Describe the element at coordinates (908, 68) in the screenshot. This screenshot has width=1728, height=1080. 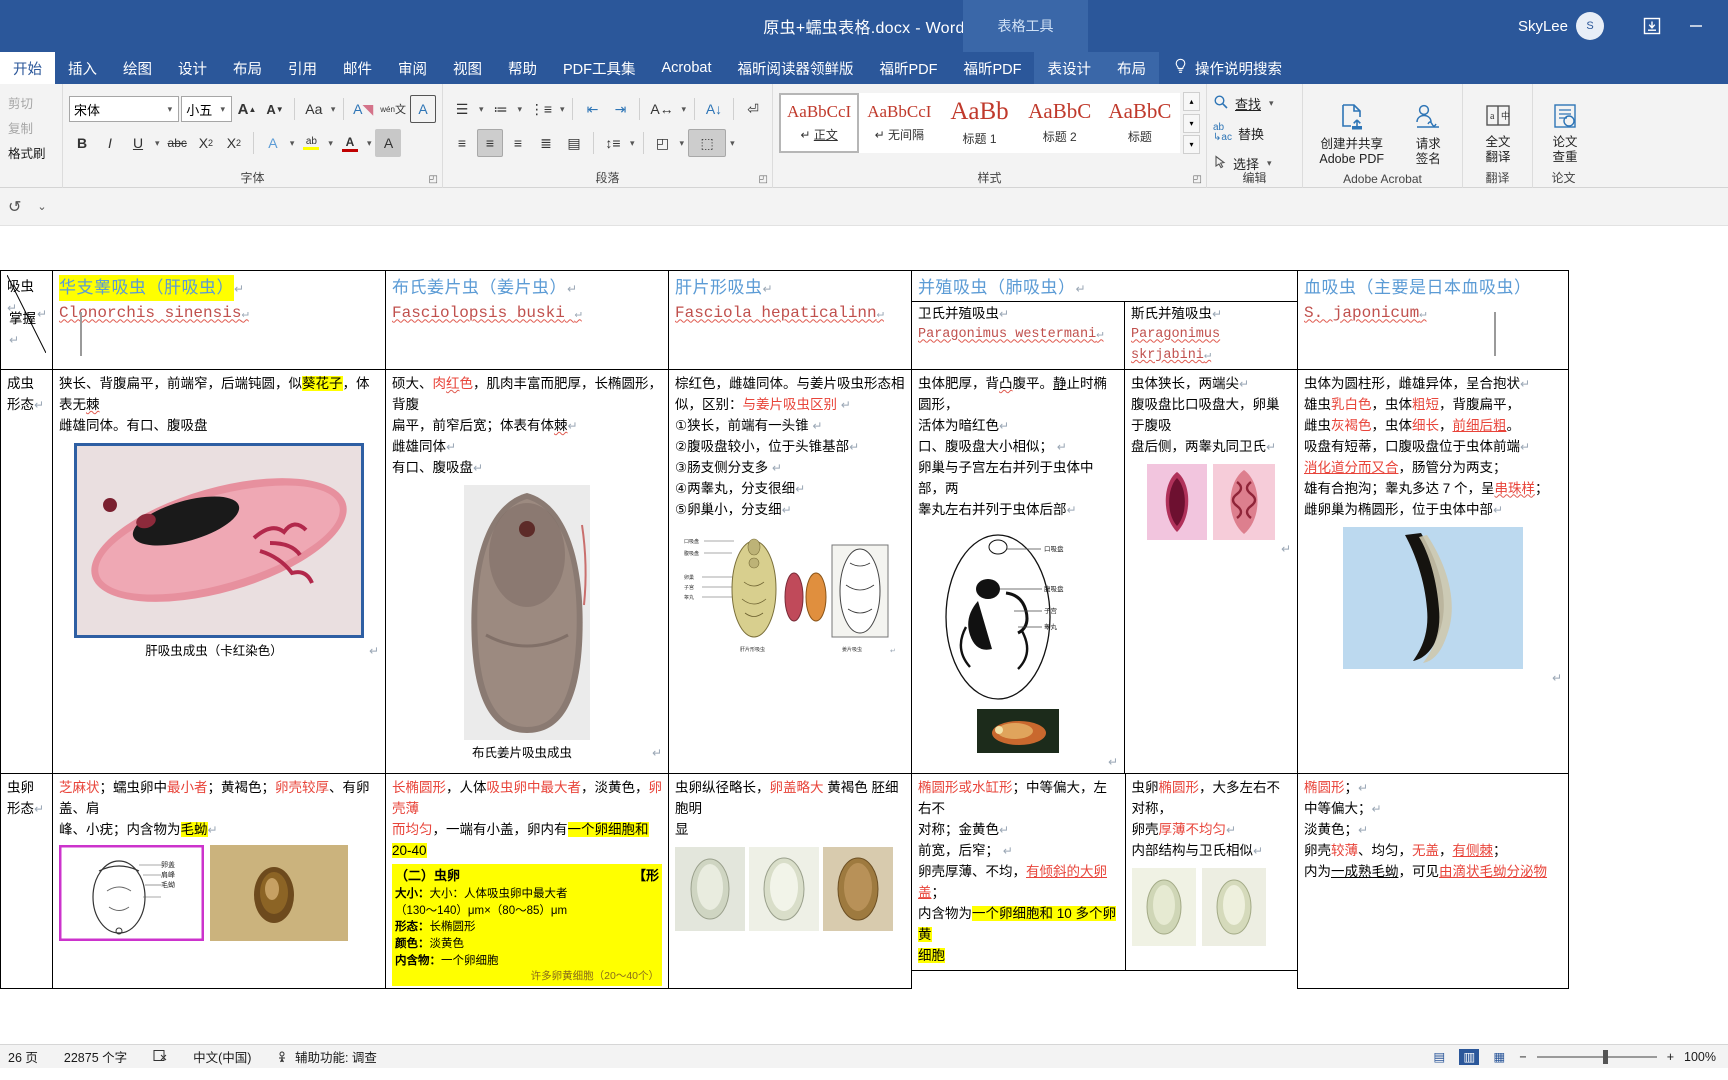
I see `ribbon-tab-foxit-pdf-1: 福昕PDF` at that location.